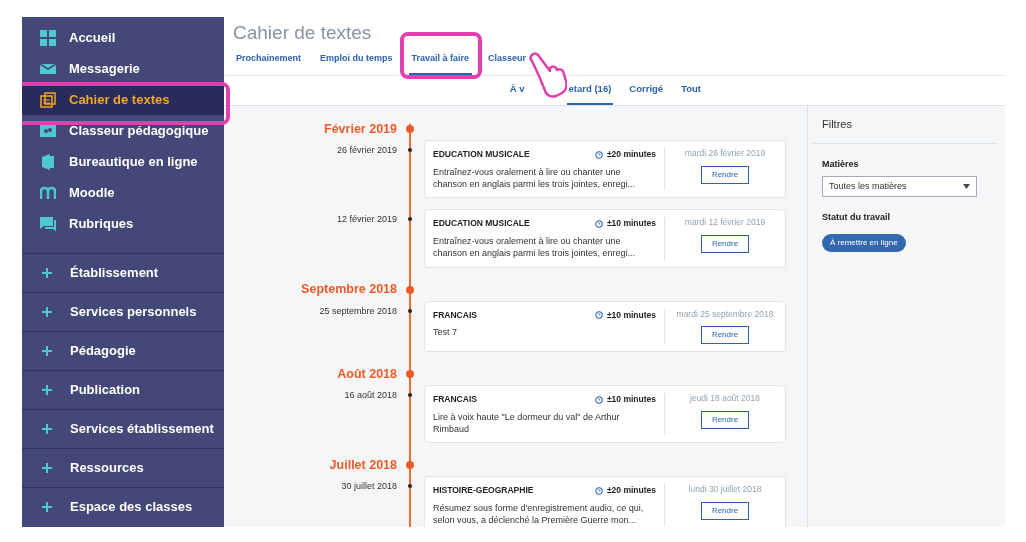  Describe the element at coordinates (48, 99) in the screenshot. I see `calendar-icon` at that location.